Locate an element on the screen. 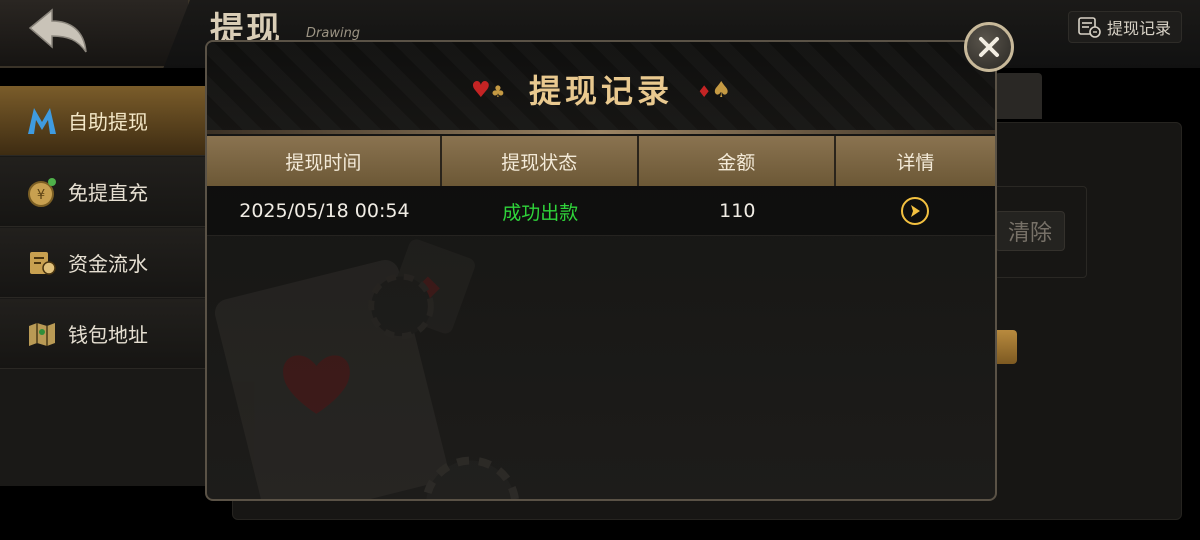  column-header-amount: 金额 is located at coordinates (737, 161).